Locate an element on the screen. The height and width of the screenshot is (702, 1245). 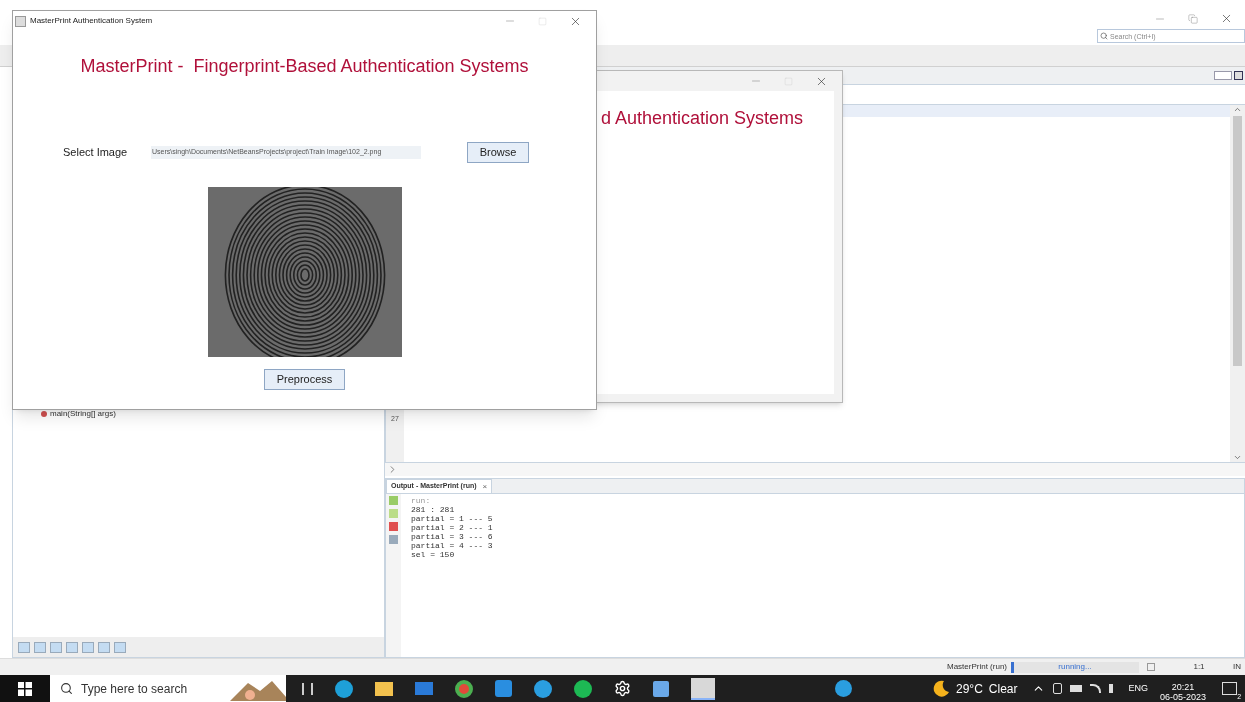
output-line: run: is located at coordinates (421, 500).